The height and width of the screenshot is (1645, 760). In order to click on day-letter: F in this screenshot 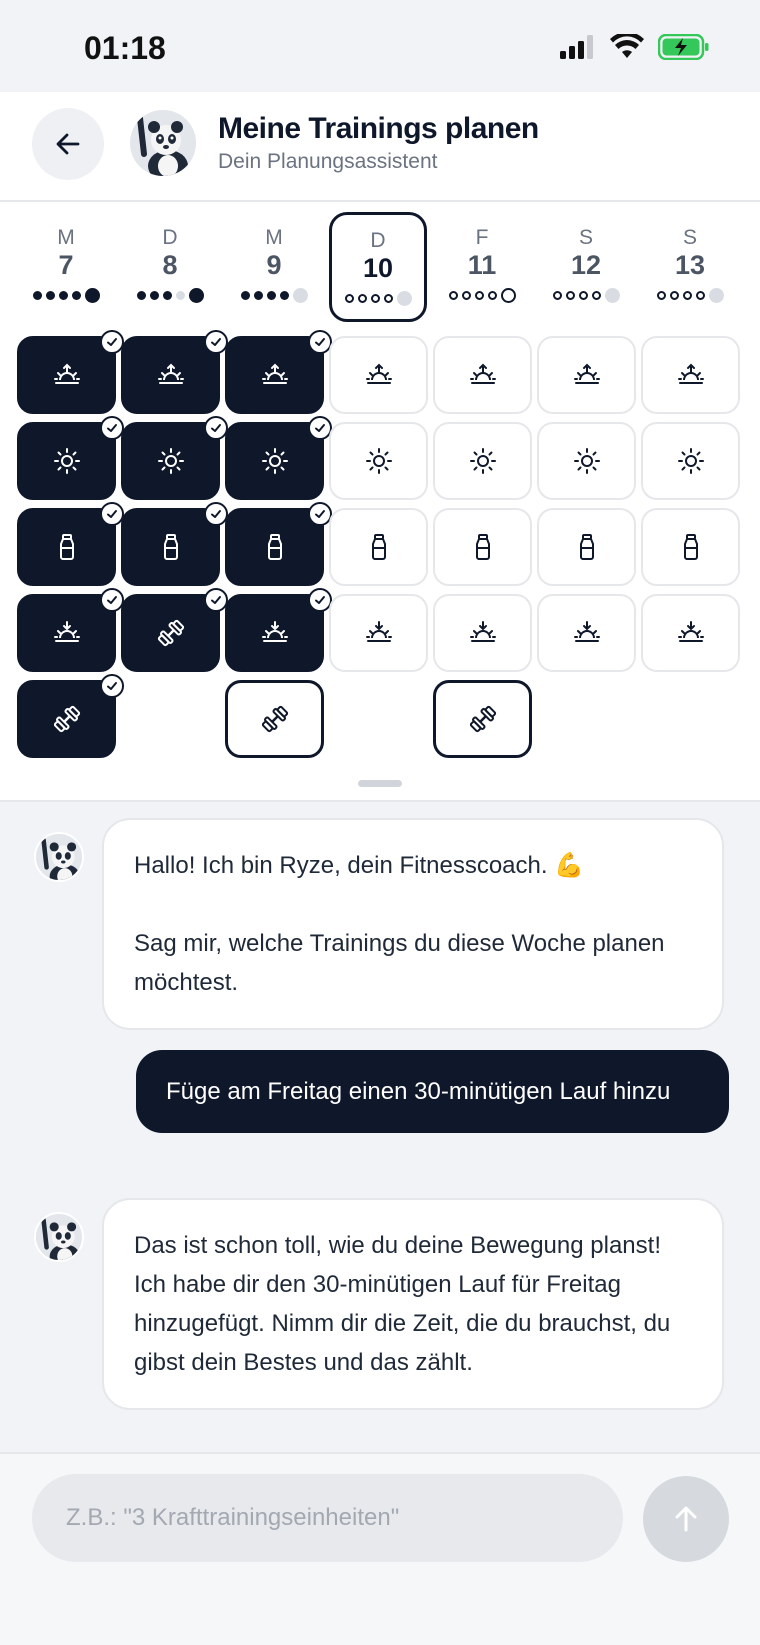, I will do `click(482, 237)`.